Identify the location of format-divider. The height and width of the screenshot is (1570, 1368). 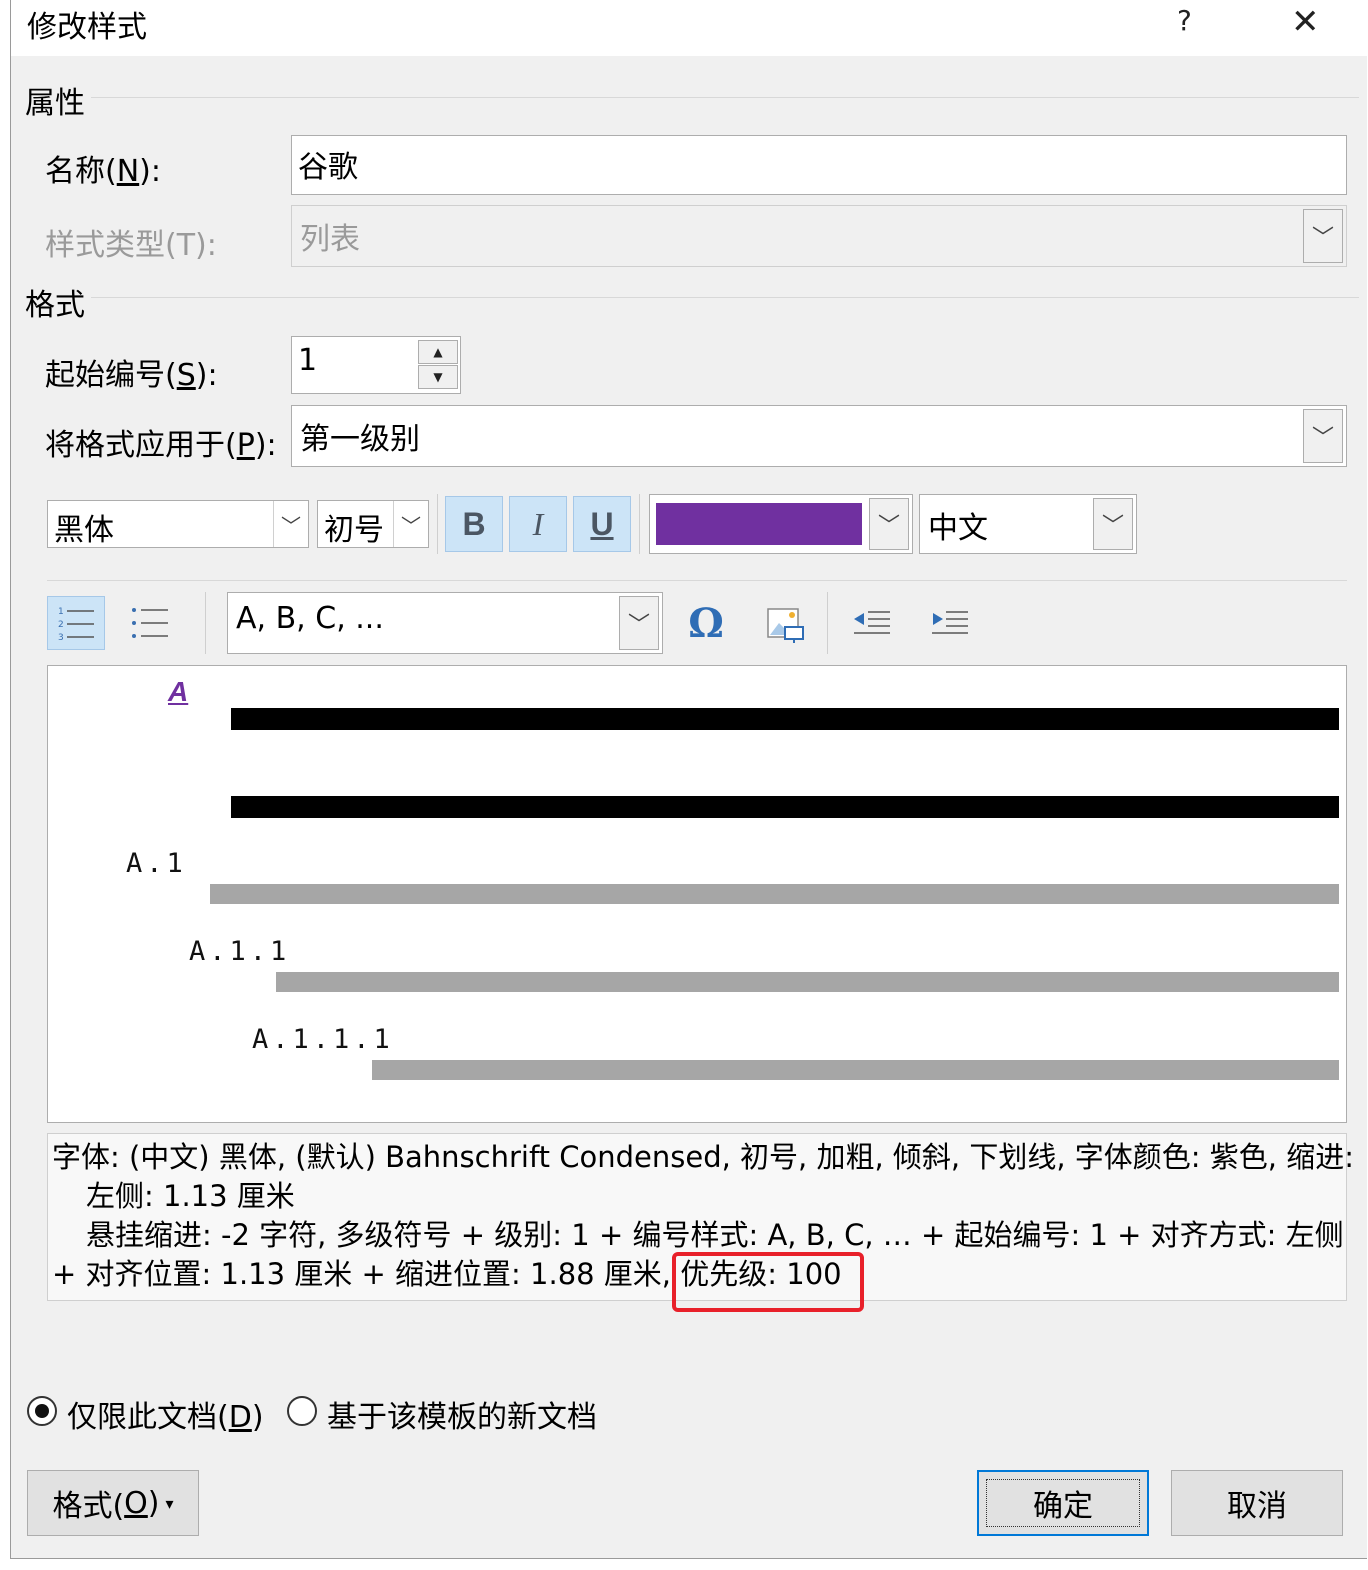
(725, 297).